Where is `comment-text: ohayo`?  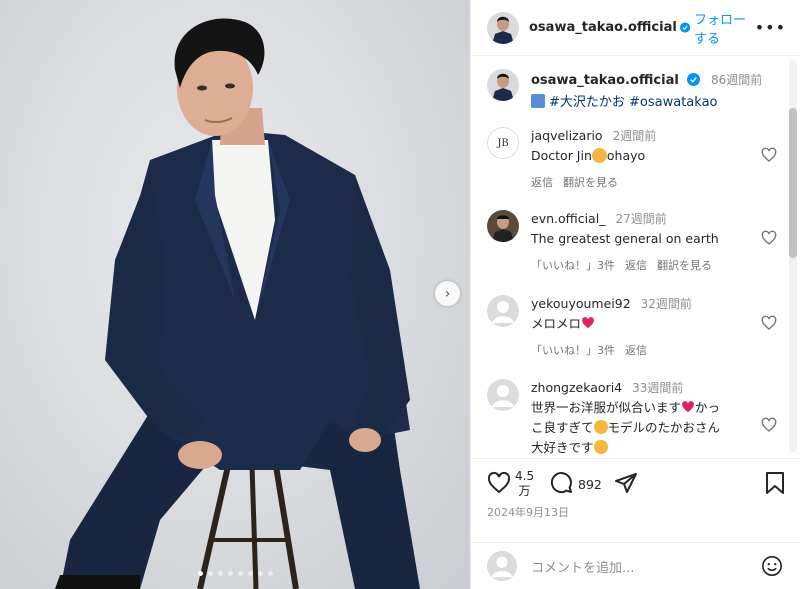 comment-text: ohayo is located at coordinates (626, 155).